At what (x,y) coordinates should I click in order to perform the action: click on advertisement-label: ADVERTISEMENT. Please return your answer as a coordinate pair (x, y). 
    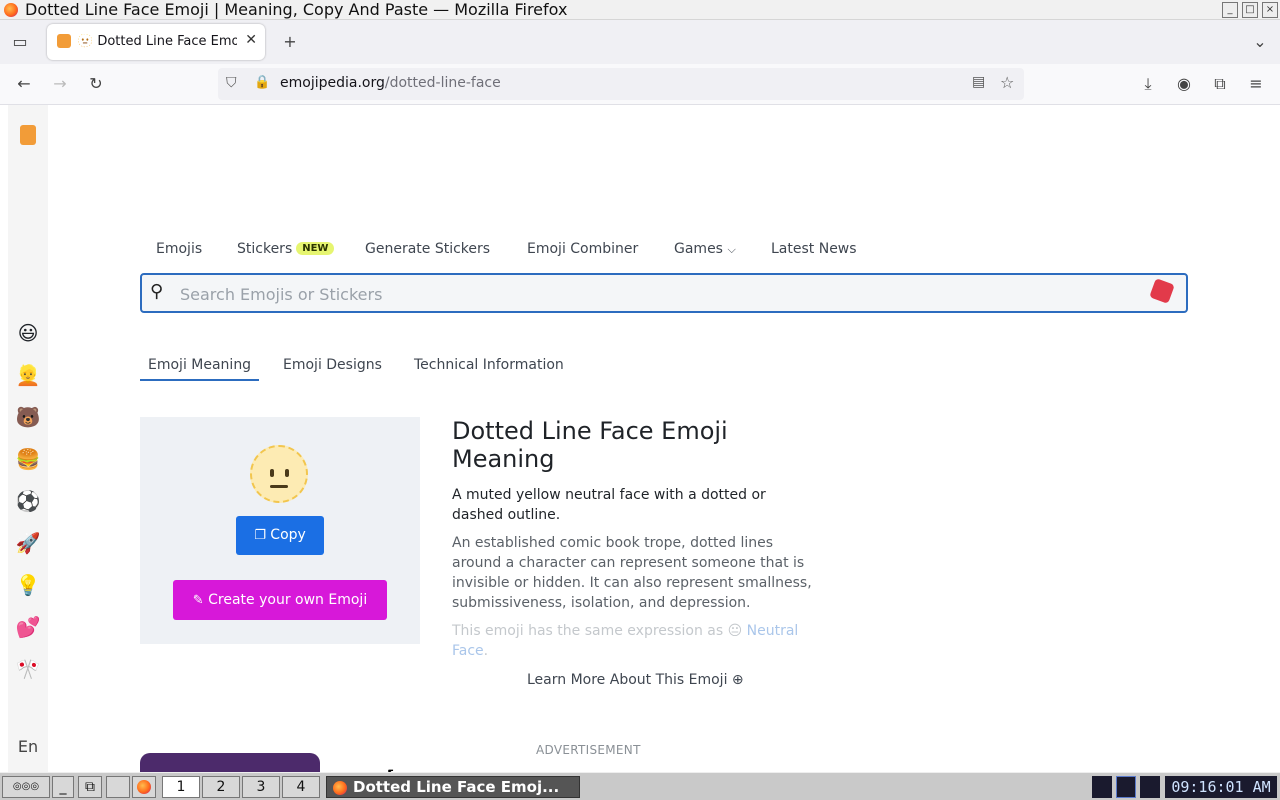
    Looking at the image, I should click on (588, 750).